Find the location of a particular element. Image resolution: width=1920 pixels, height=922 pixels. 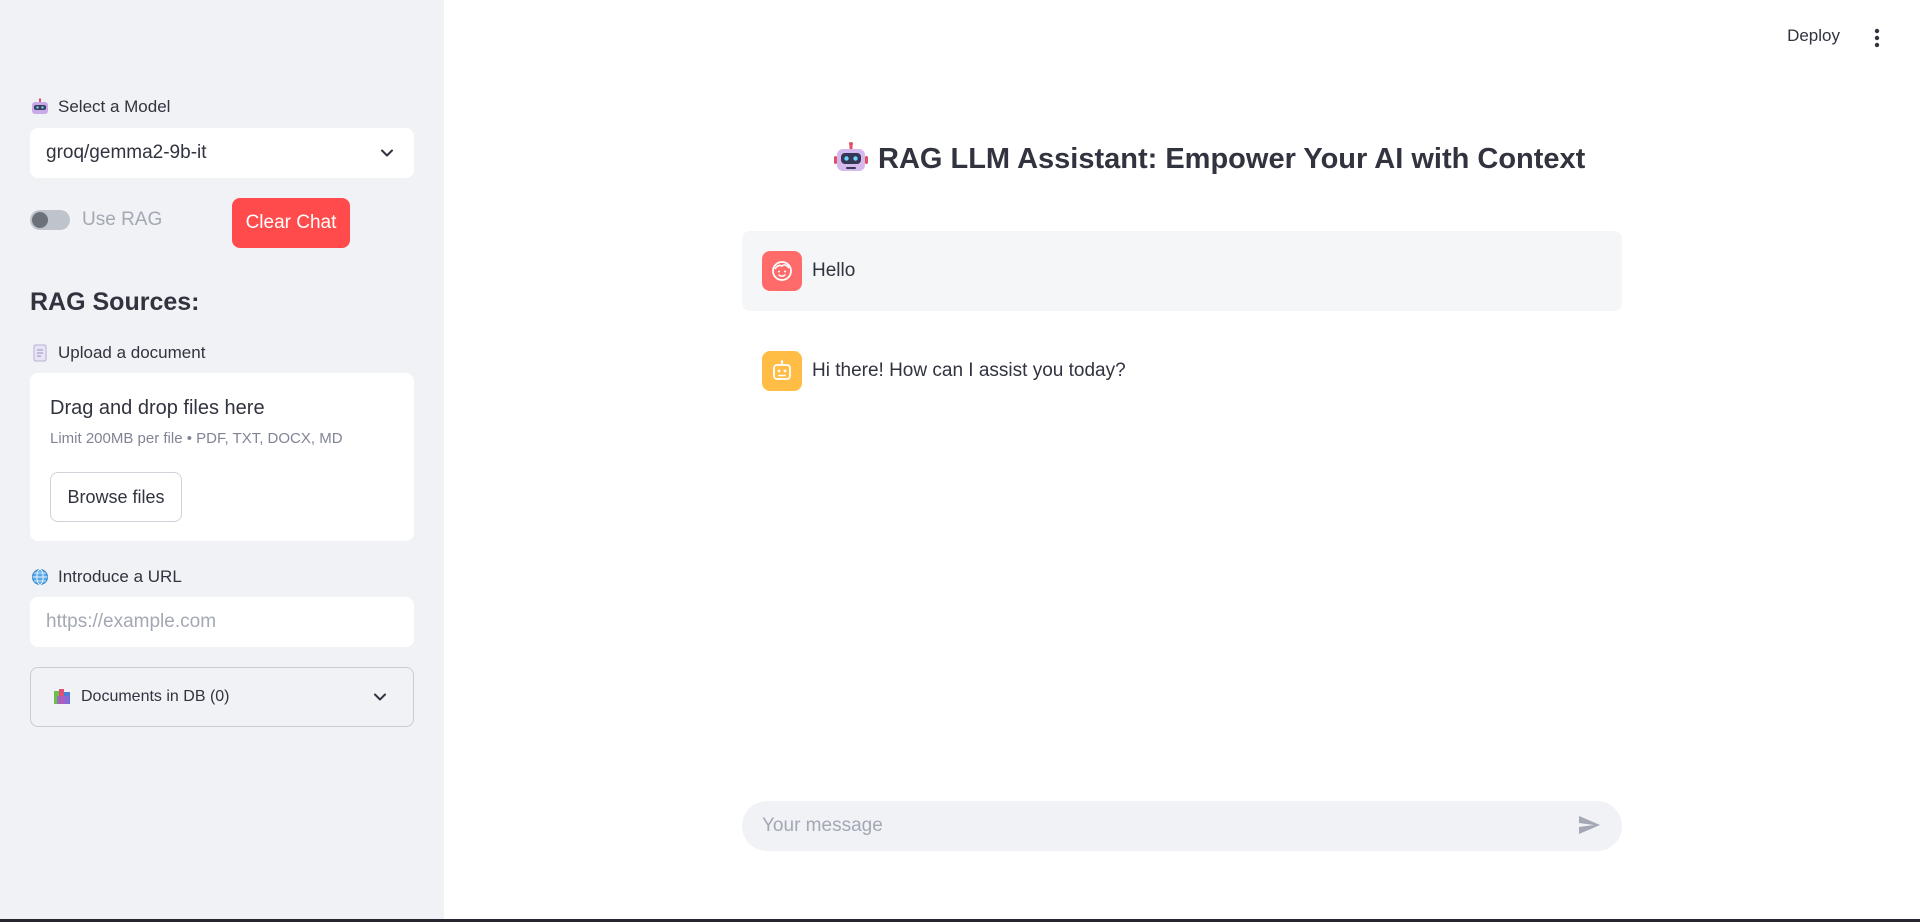

documents-expander: Documents in DB (0) is located at coordinates (222, 697).